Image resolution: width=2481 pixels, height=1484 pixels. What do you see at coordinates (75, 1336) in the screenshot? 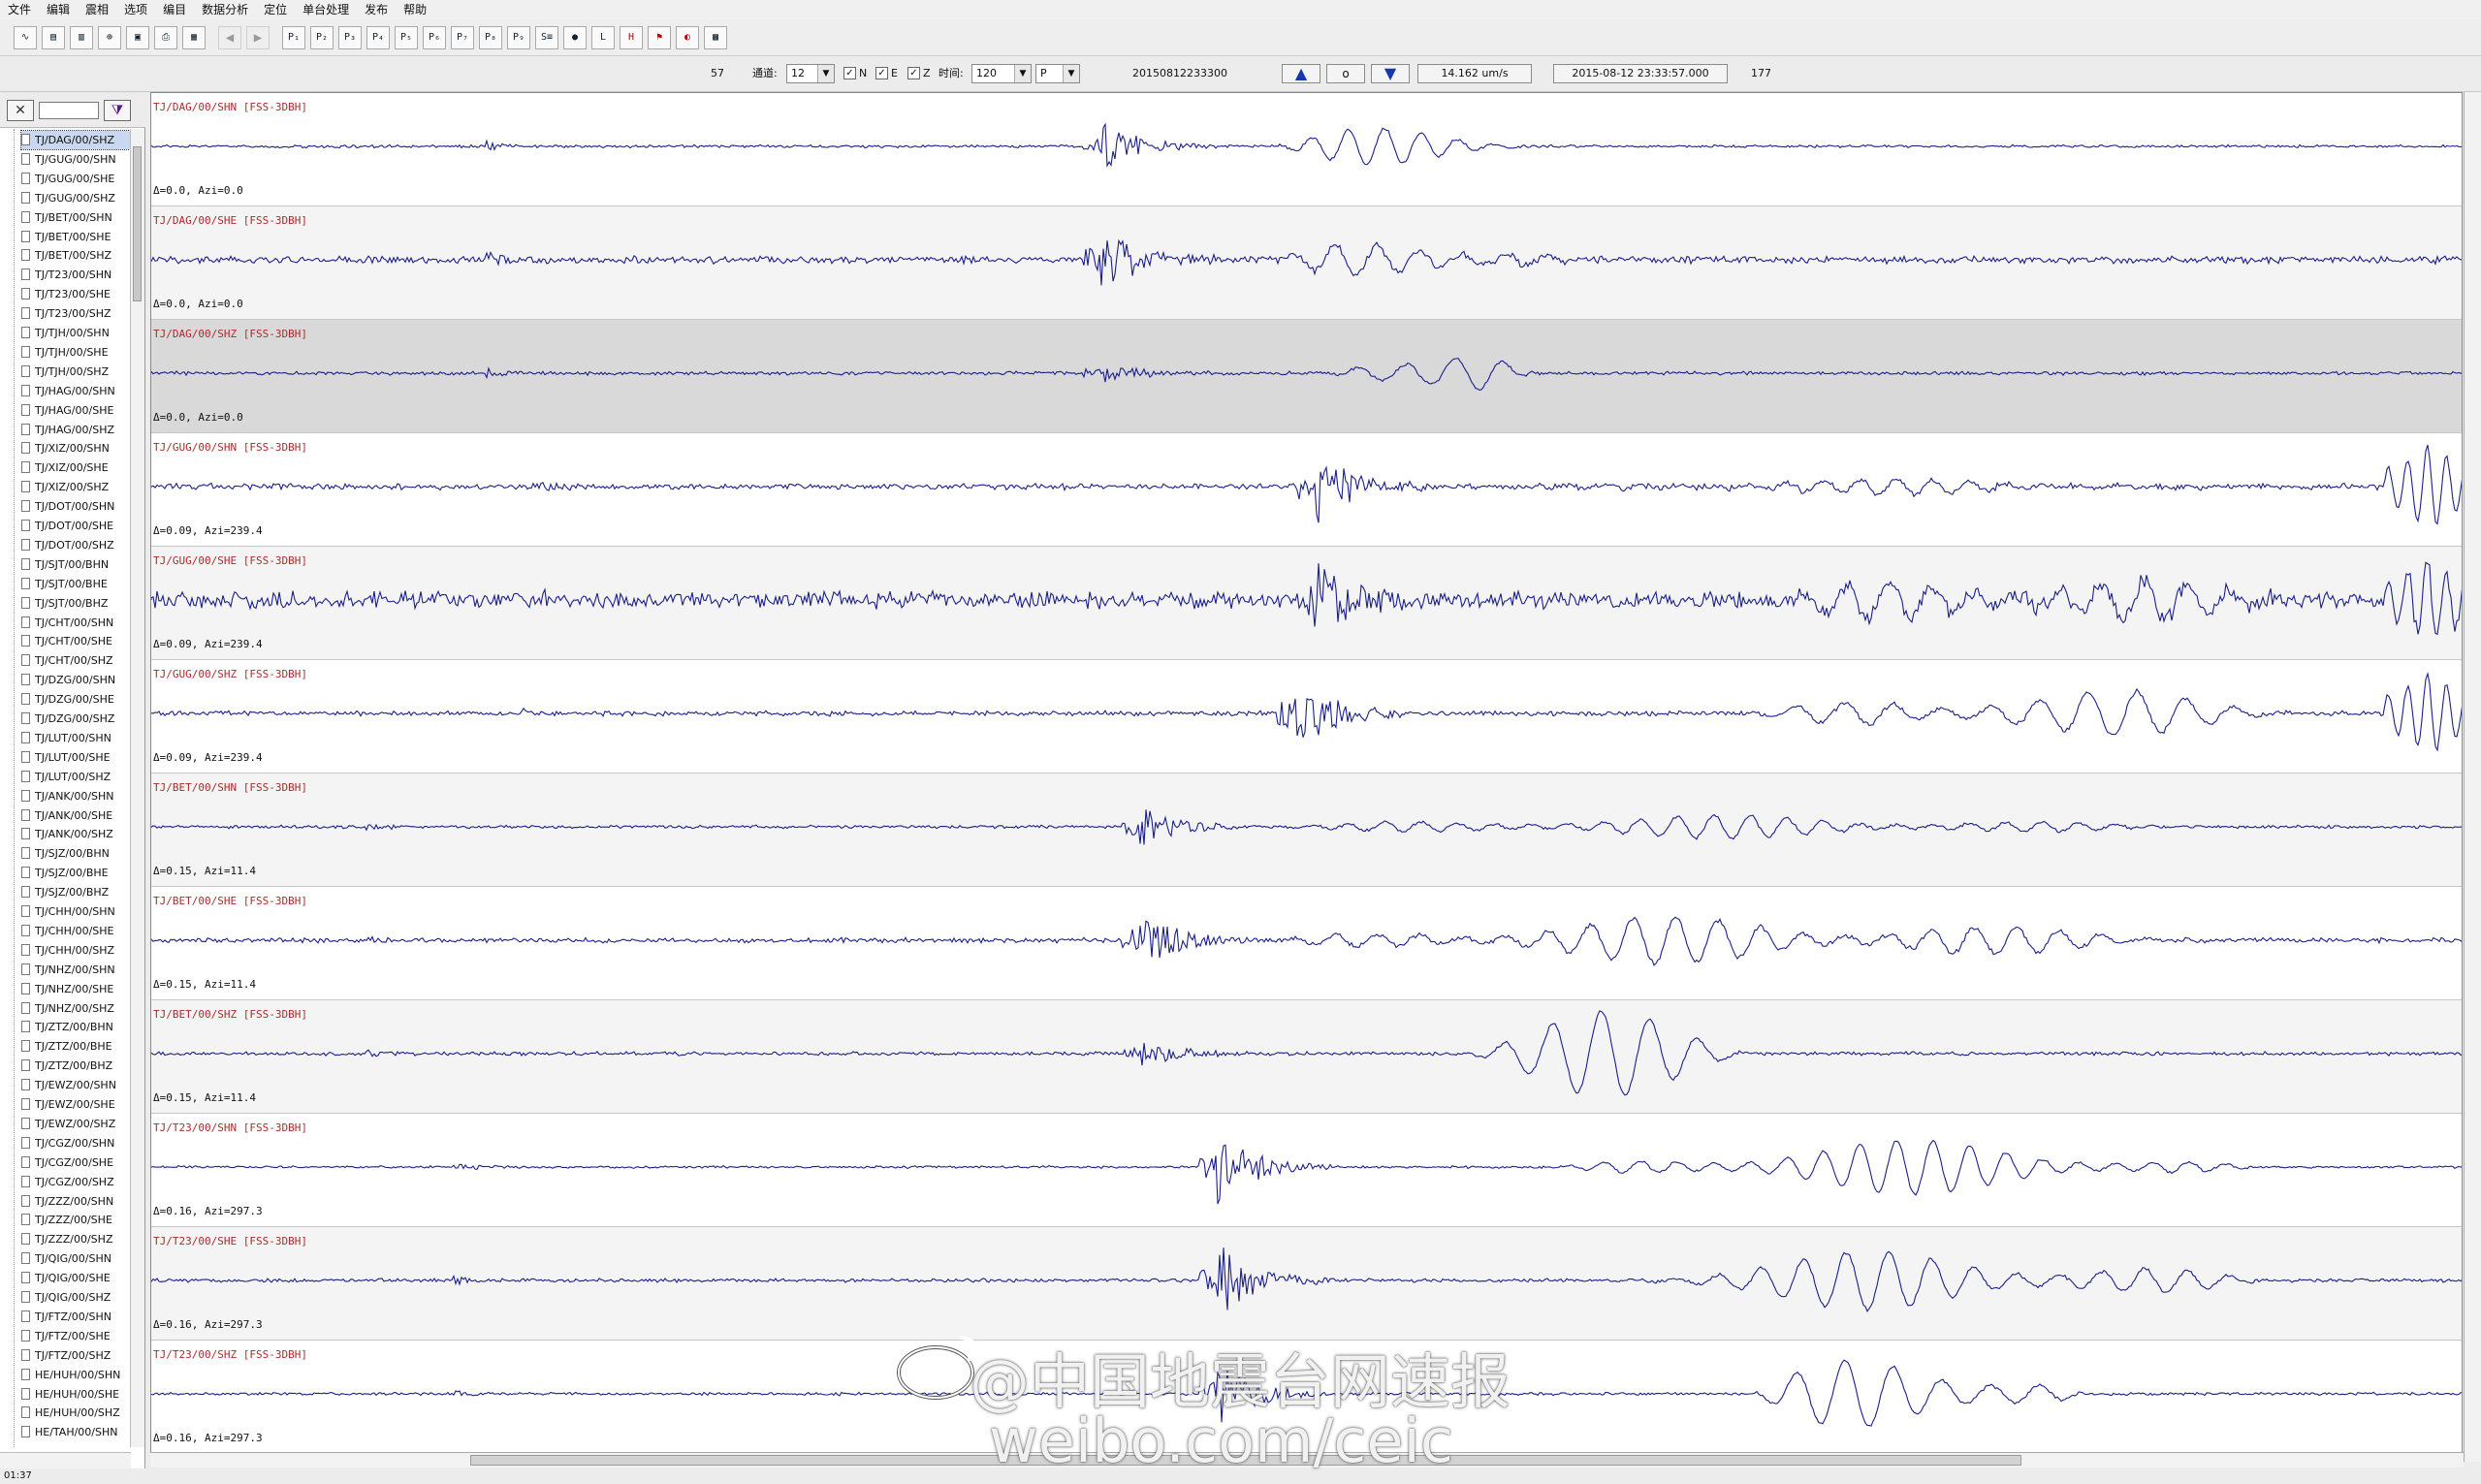
I see `list-item: TJ/FTZ/00/SHE` at bounding box center [75, 1336].